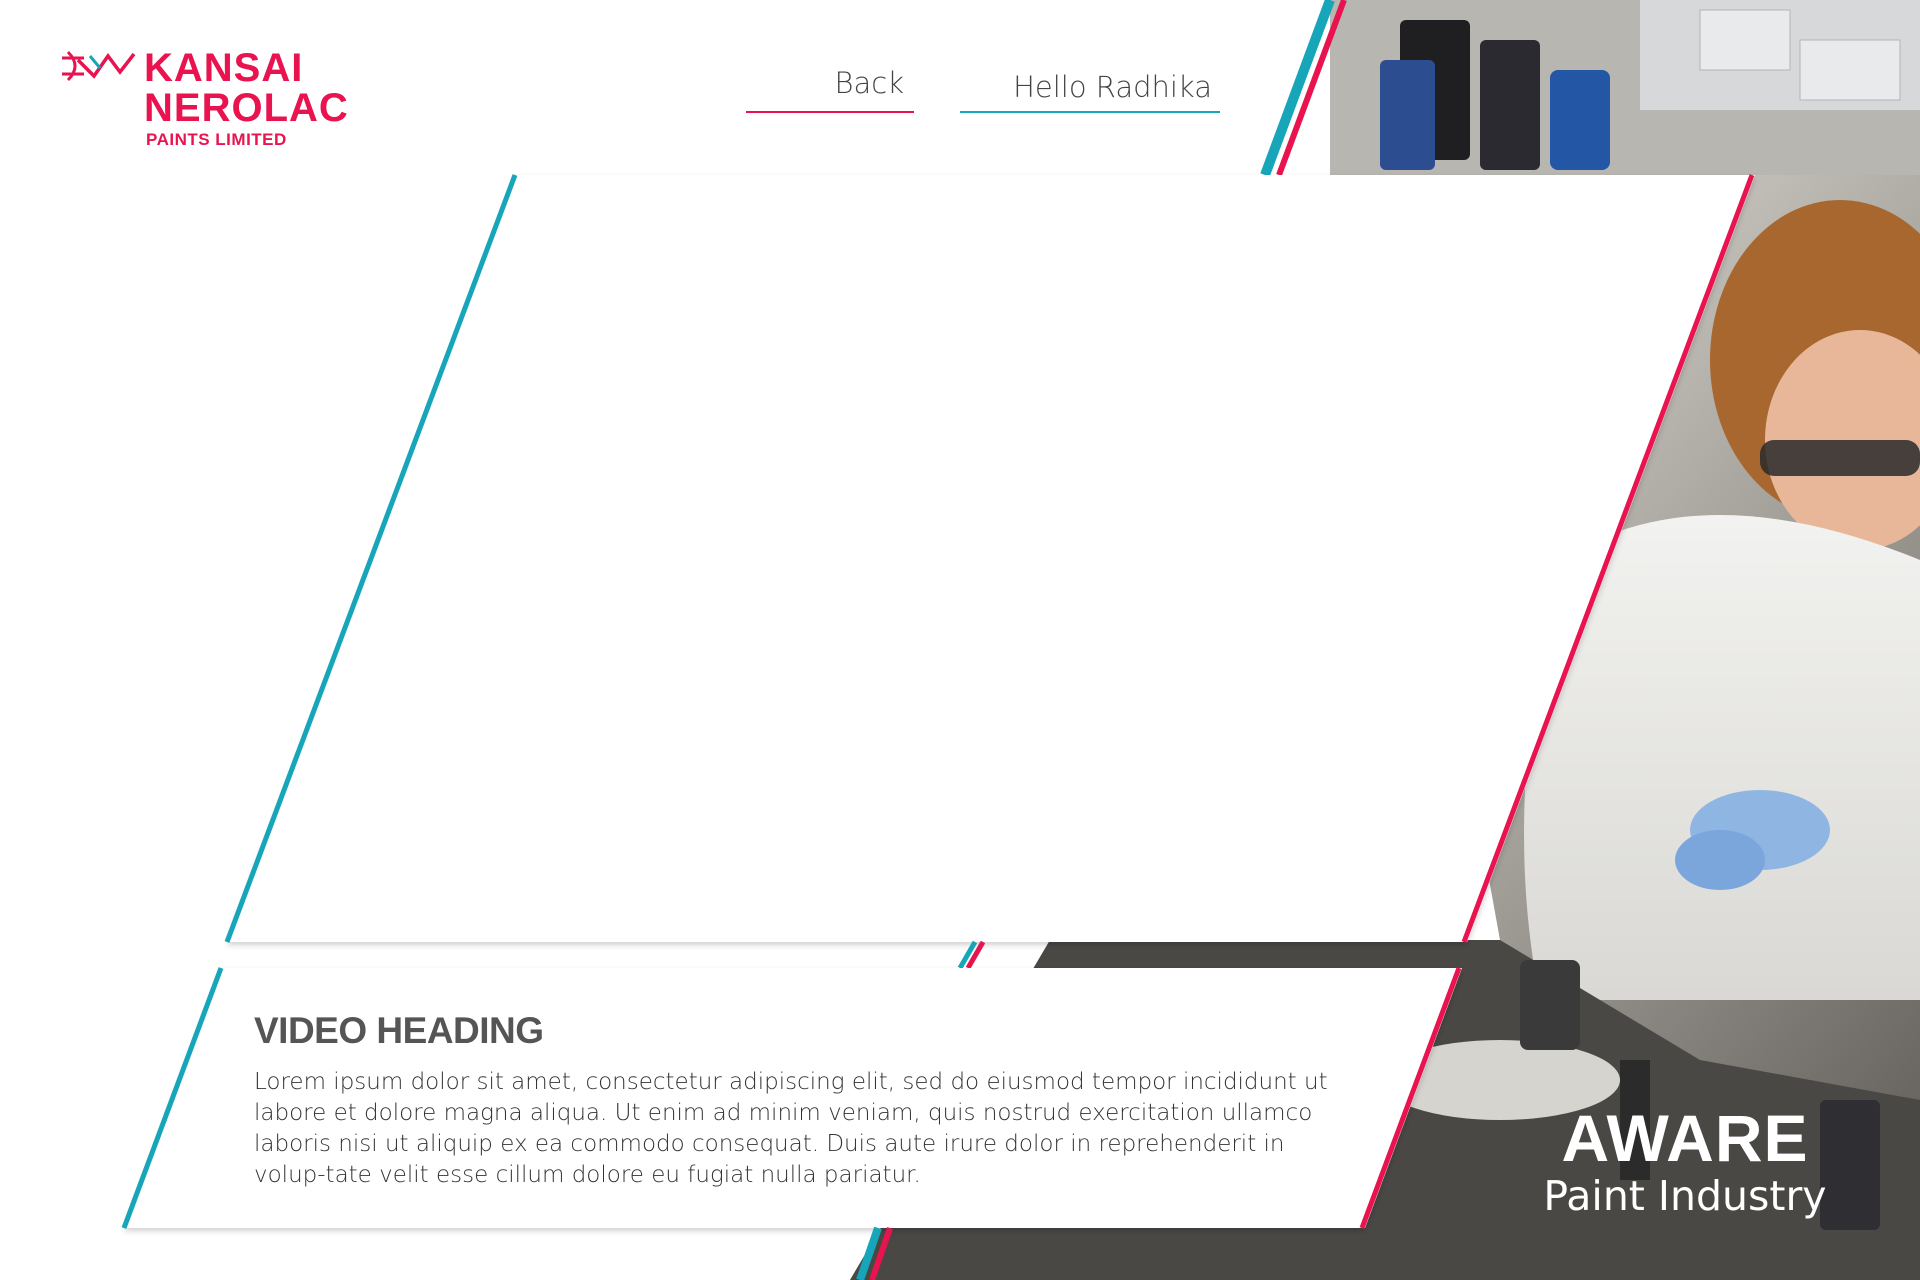 The height and width of the screenshot is (1280, 1920). I want to click on brand-swoosh-icon, so click(99, 66).